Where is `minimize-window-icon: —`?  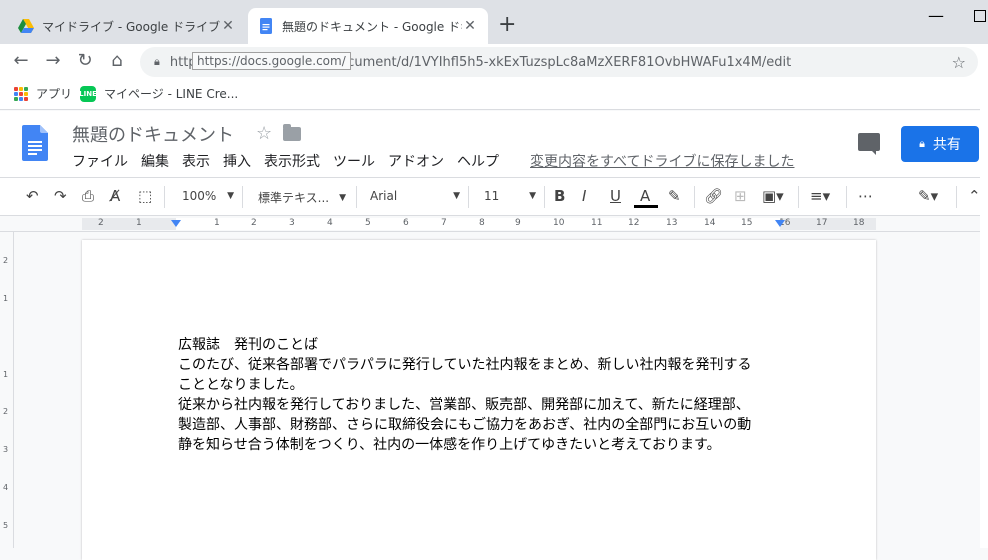 minimize-window-icon: — is located at coordinates (936, 15).